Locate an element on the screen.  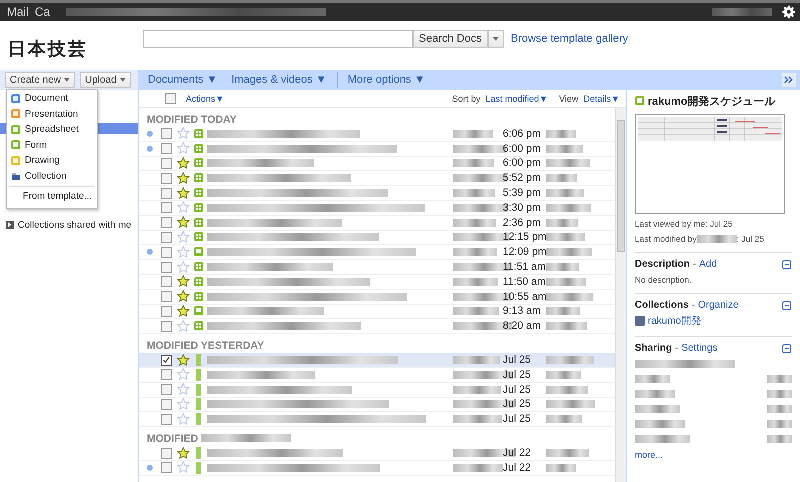
view-menu: Details▼ is located at coordinates (602, 99).